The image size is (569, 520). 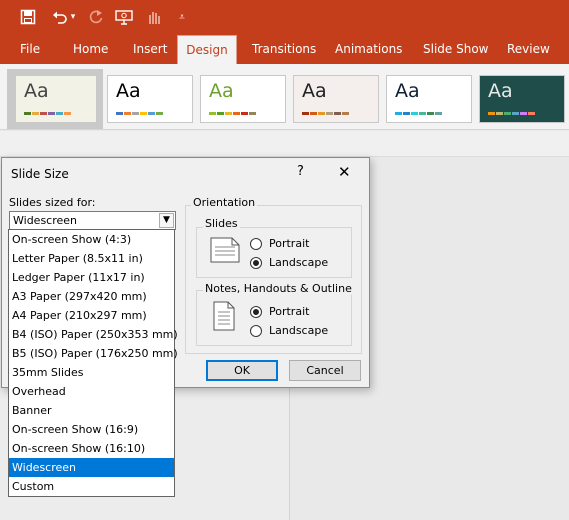 I want to click on undo-dropdown-icon: ▾, so click(x=73, y=17).